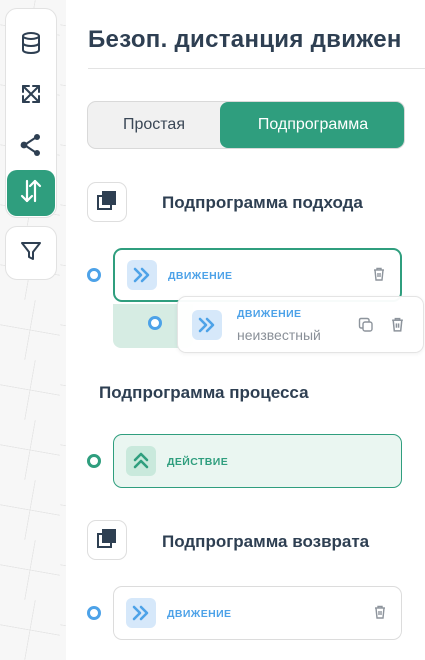  Describe the element at coordinates (257, 275) in the screenshot. I see `approach-step-card: ДВИЖЕНИЕ` at that location.